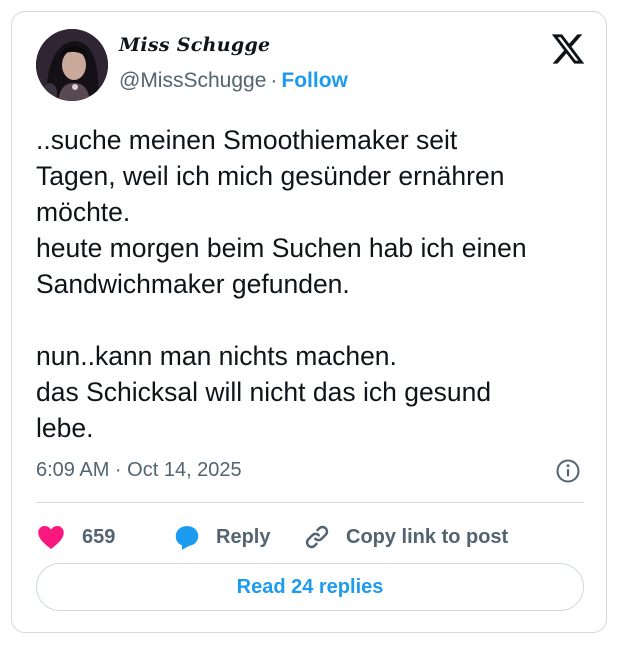 Image resolution: width=620 pixels, height=646 pixels. I want to click on like-count: 659, so click(99, 536).